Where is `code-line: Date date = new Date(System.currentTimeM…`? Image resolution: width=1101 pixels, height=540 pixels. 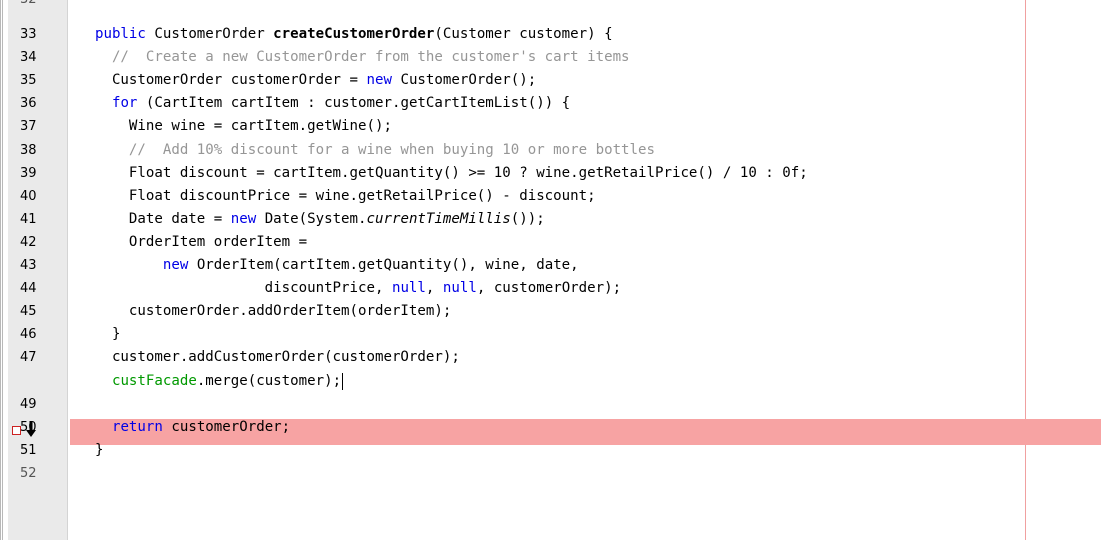 code-line: Date date = new Date(System.currentTimeM… is located at coordinates (311, 219).